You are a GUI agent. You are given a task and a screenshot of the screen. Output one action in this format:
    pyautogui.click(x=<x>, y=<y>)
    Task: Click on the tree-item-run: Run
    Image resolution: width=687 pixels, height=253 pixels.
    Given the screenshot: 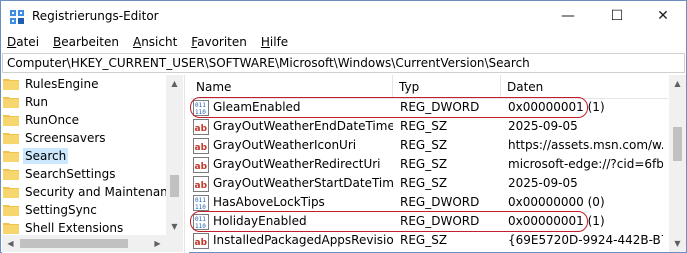 What is the action you would take?
    pyautogui.click(x=84, y=102)
    